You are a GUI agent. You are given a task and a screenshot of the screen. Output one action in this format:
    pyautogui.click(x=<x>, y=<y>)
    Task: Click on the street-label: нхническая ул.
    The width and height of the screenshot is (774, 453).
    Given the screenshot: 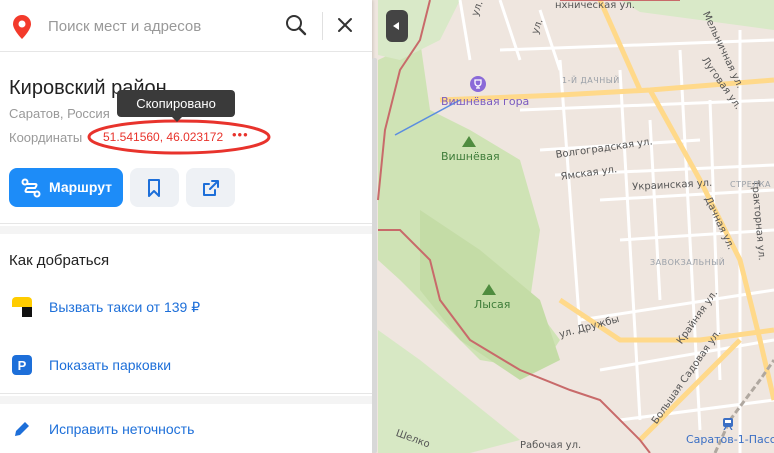 What is the action you would take?
    pyautogui.click(x=595, y=5)
    